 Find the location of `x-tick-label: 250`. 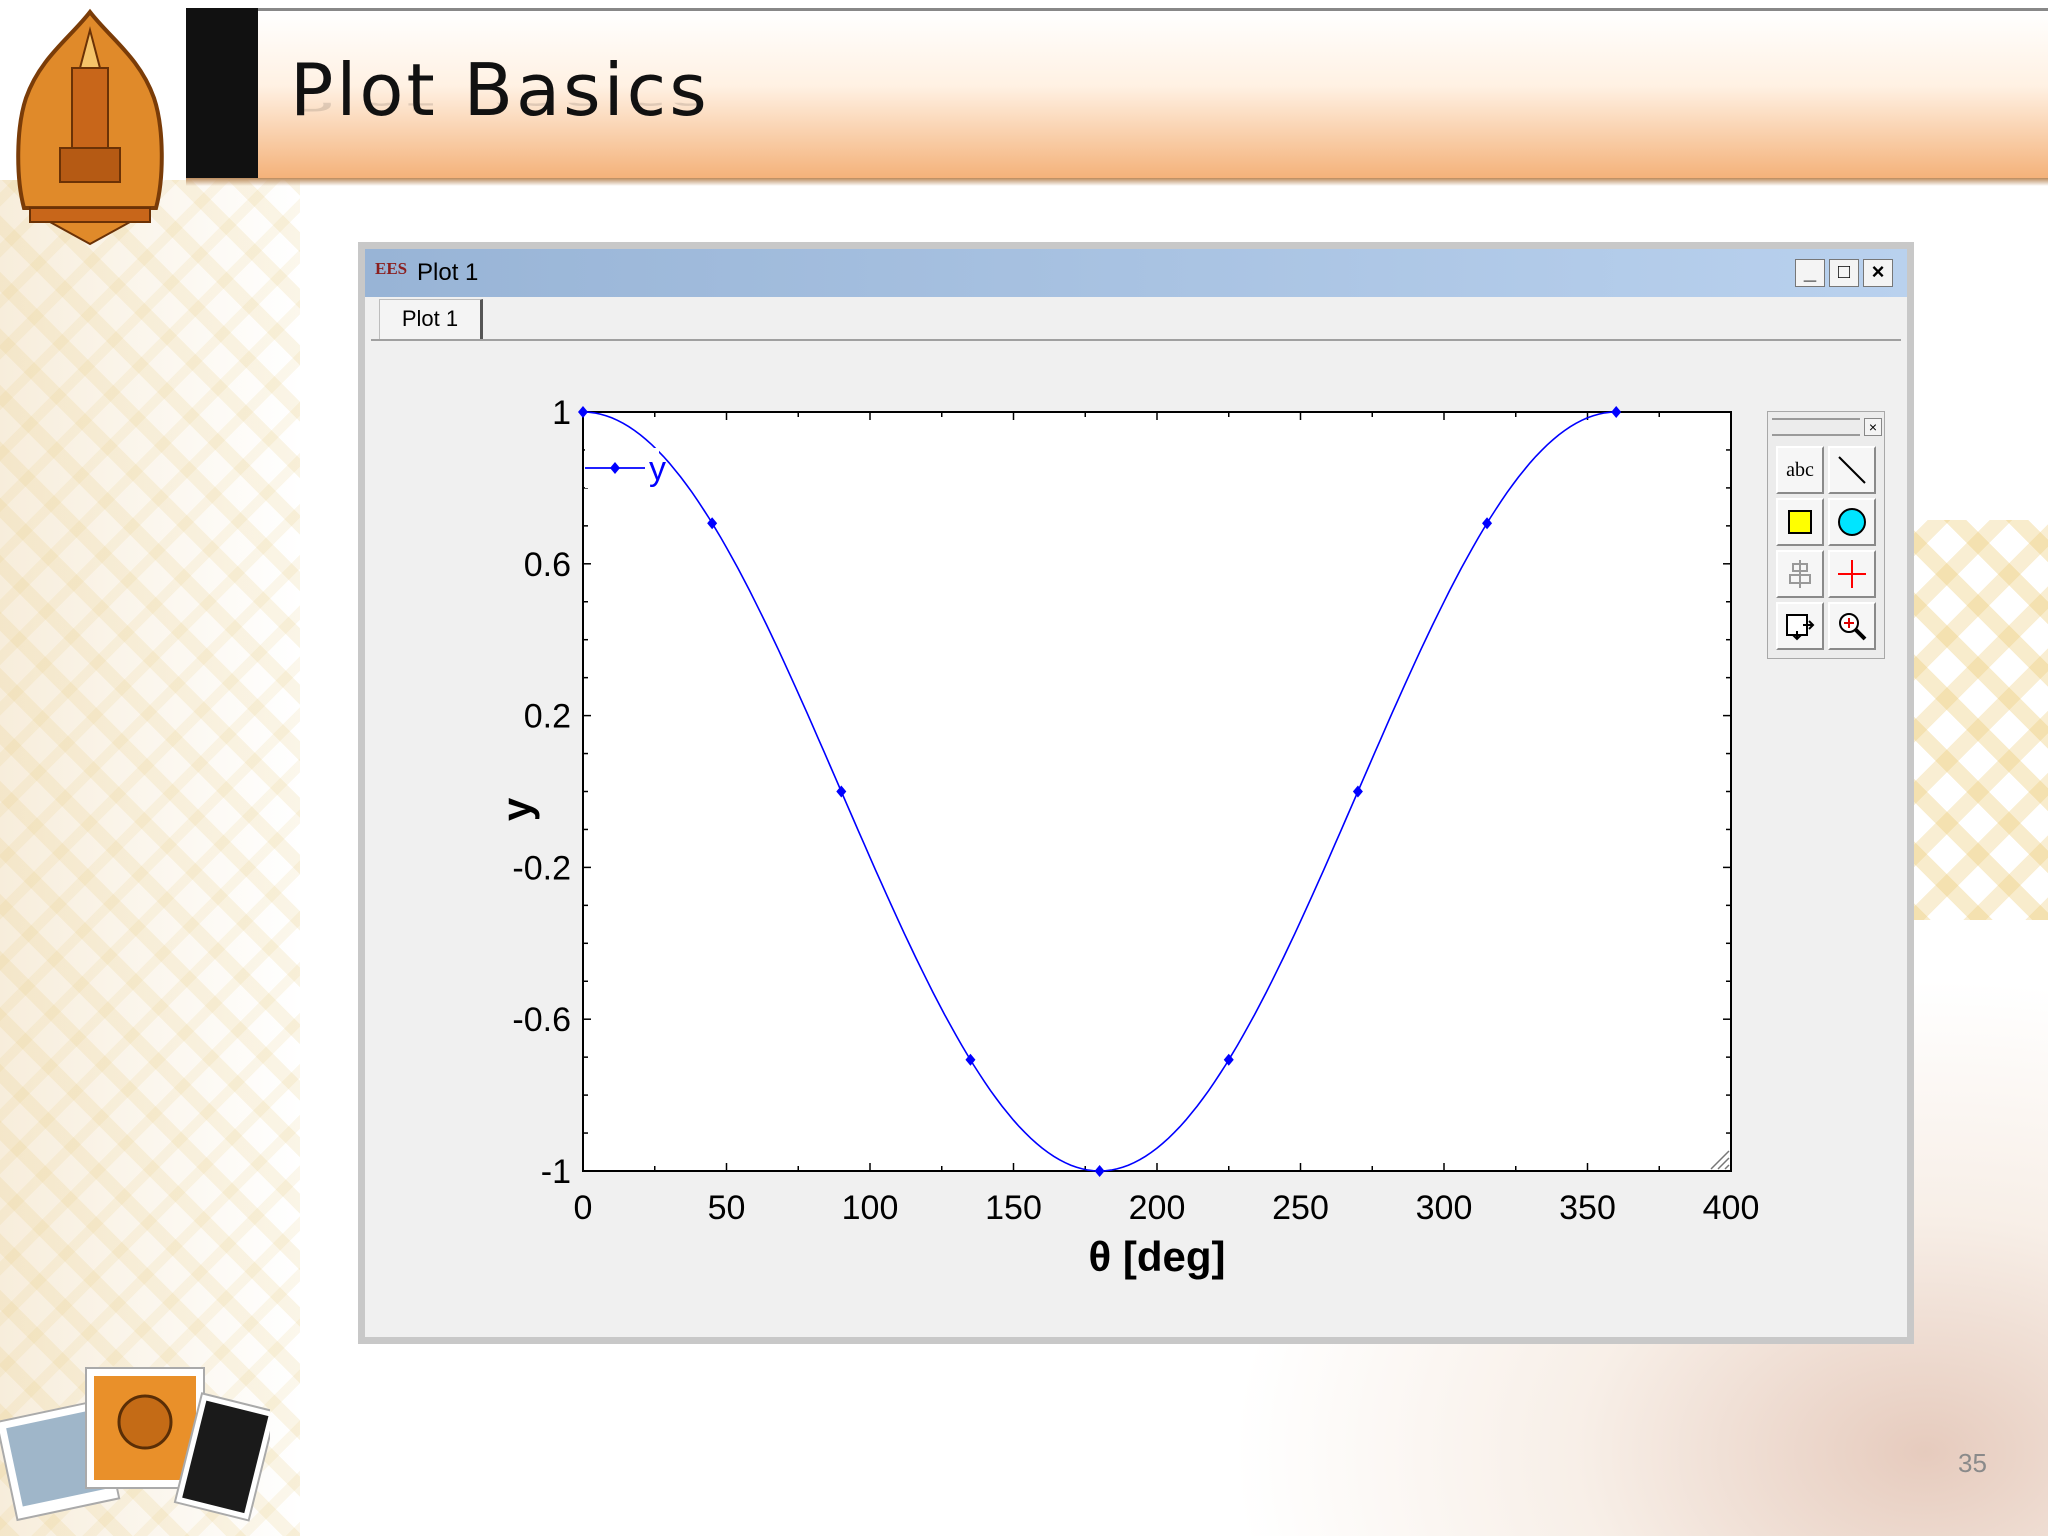

x-tick-label: 250 is located at coordinates (1300, 1208).